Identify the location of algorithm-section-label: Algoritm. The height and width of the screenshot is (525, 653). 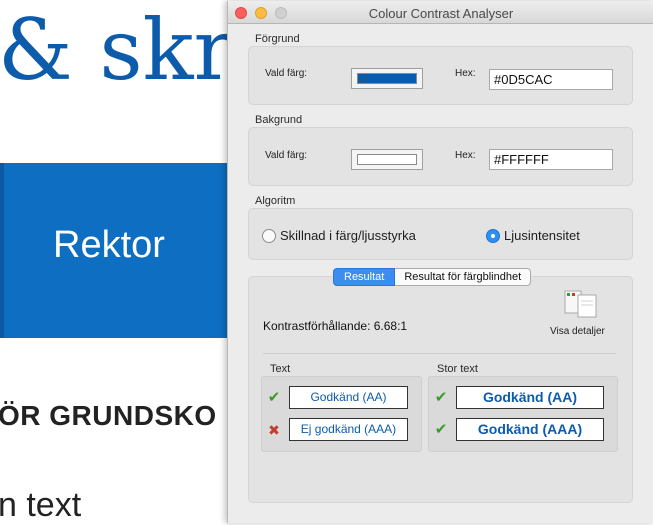
(275, 201).